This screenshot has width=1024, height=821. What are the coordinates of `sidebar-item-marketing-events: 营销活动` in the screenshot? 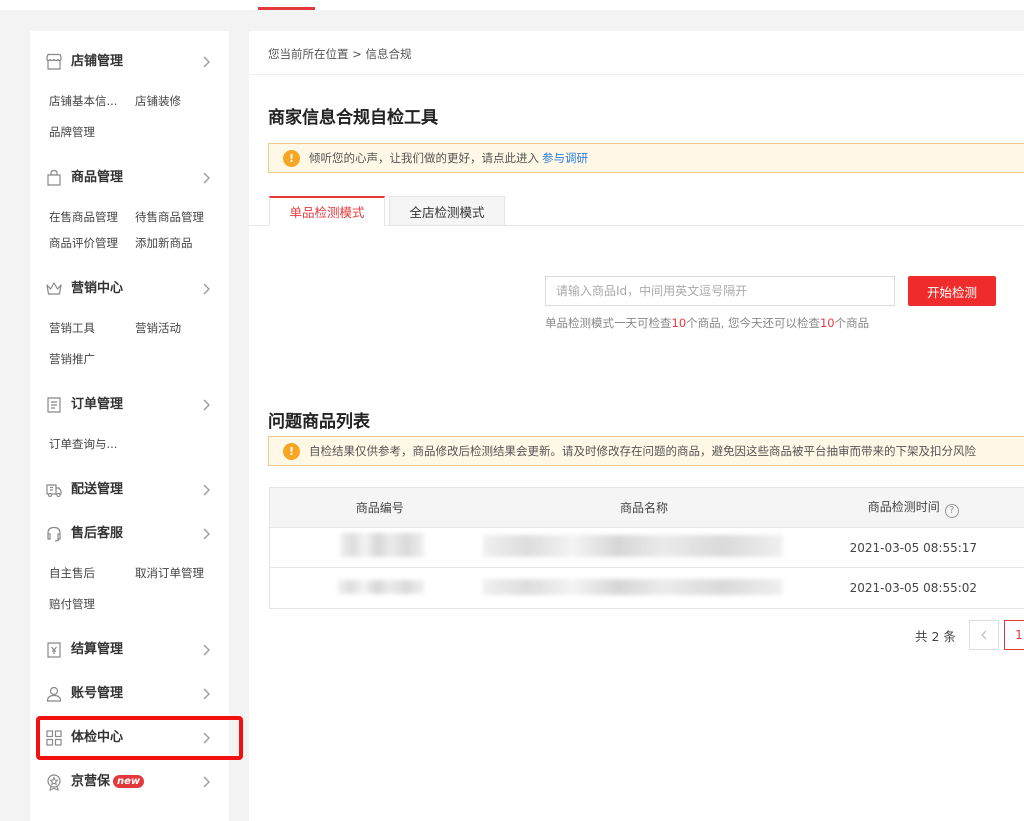 It's located at (158, 328).